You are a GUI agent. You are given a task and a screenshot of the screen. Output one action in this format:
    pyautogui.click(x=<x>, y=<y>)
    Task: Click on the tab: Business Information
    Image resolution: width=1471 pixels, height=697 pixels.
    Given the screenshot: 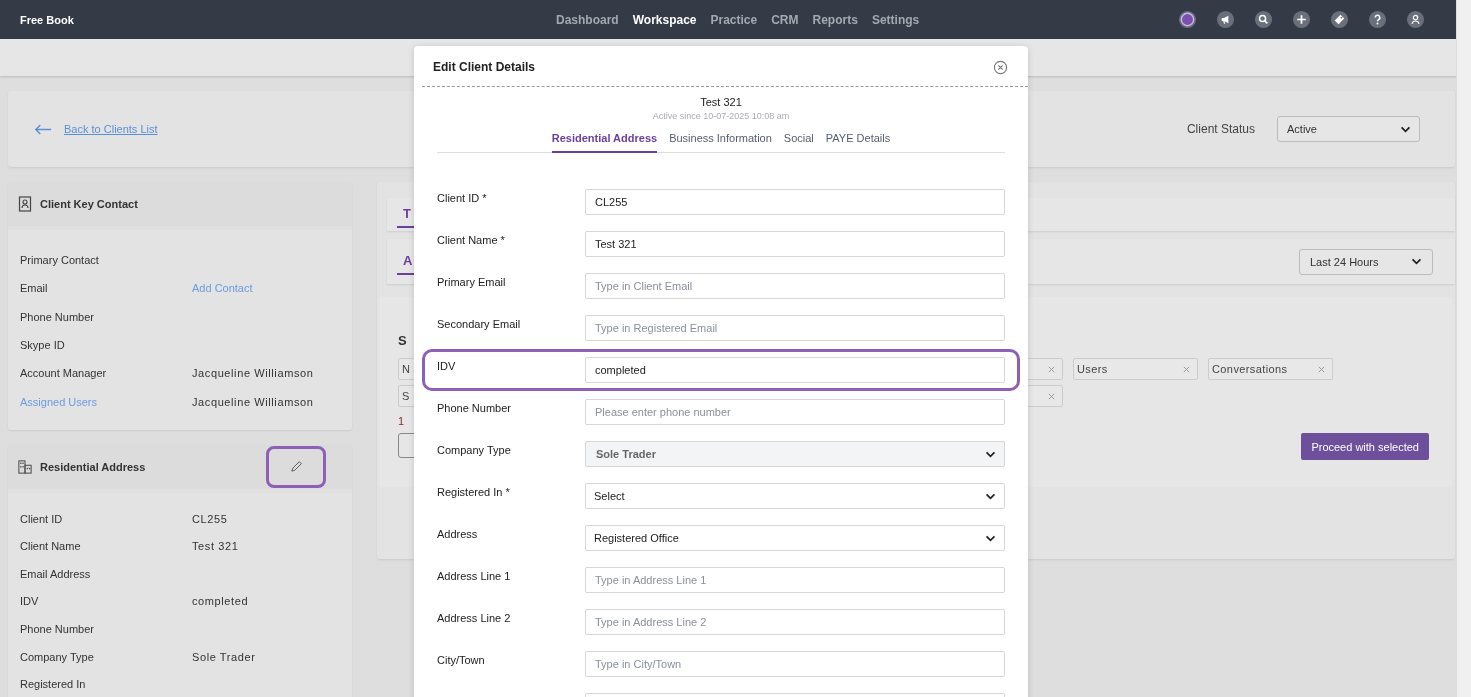 What is the action you would take?
    pyautogui.click(x=720, y=140)
    